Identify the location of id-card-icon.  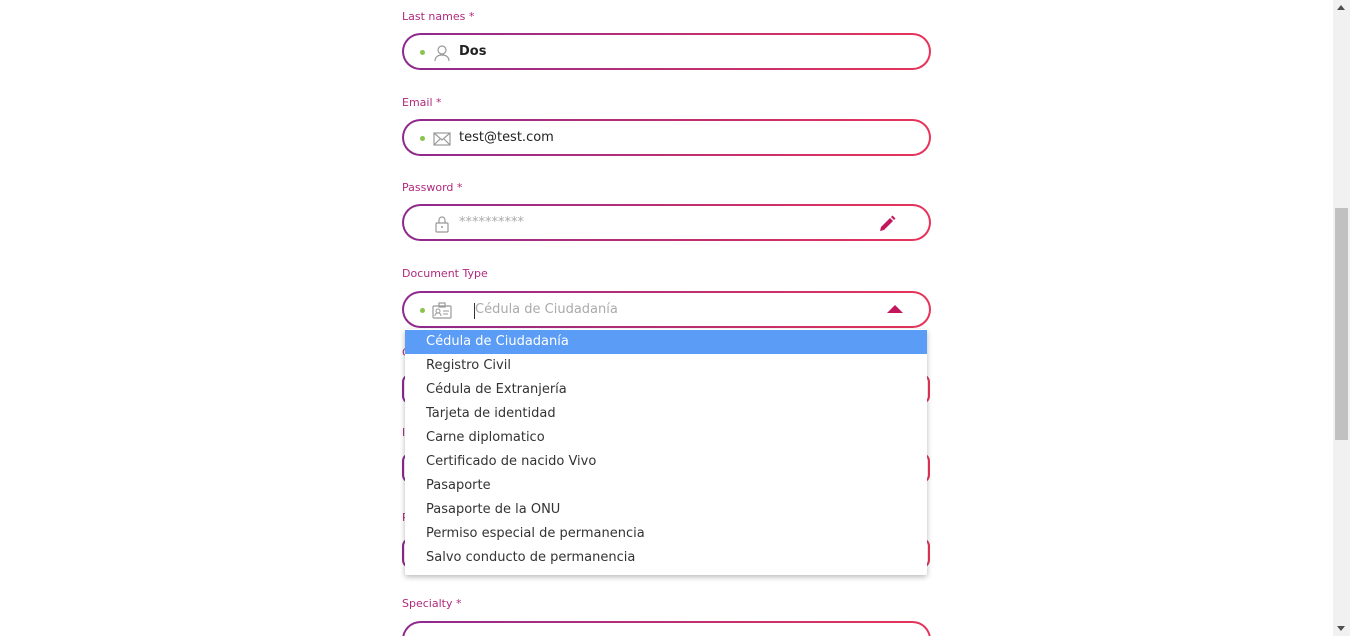
(442, 310).